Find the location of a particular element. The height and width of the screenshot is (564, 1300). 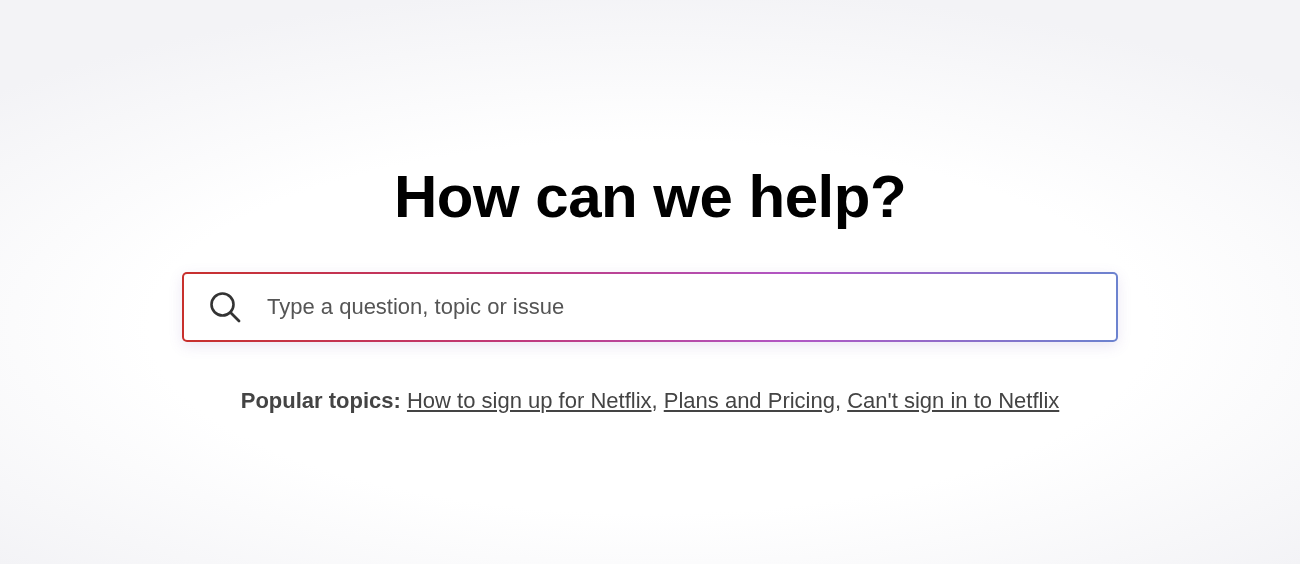

search-field: Type a question, topic or issue is located at coordinates (650, 307).